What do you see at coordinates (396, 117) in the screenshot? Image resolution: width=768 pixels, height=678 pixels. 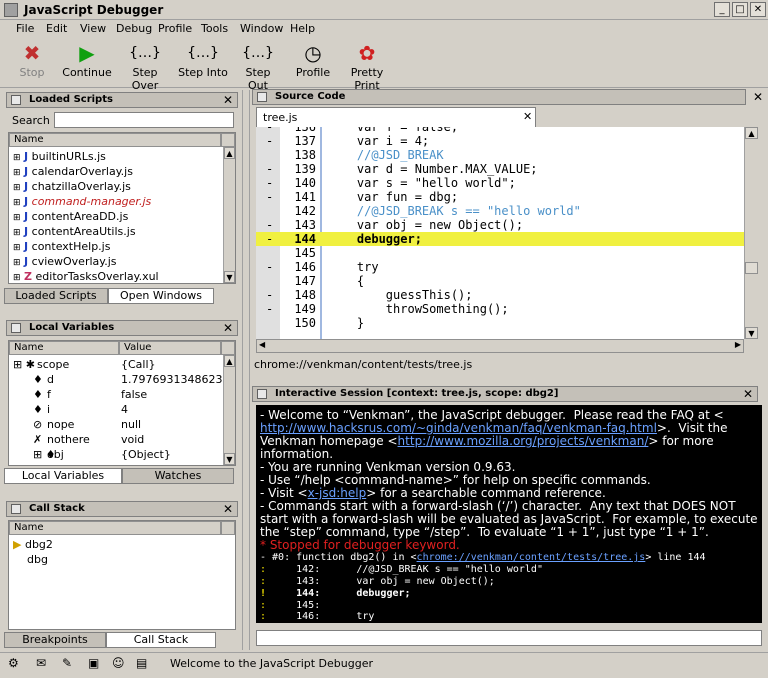 I see `source-tab: tree.js ✕` at bounding box center [396, 117].